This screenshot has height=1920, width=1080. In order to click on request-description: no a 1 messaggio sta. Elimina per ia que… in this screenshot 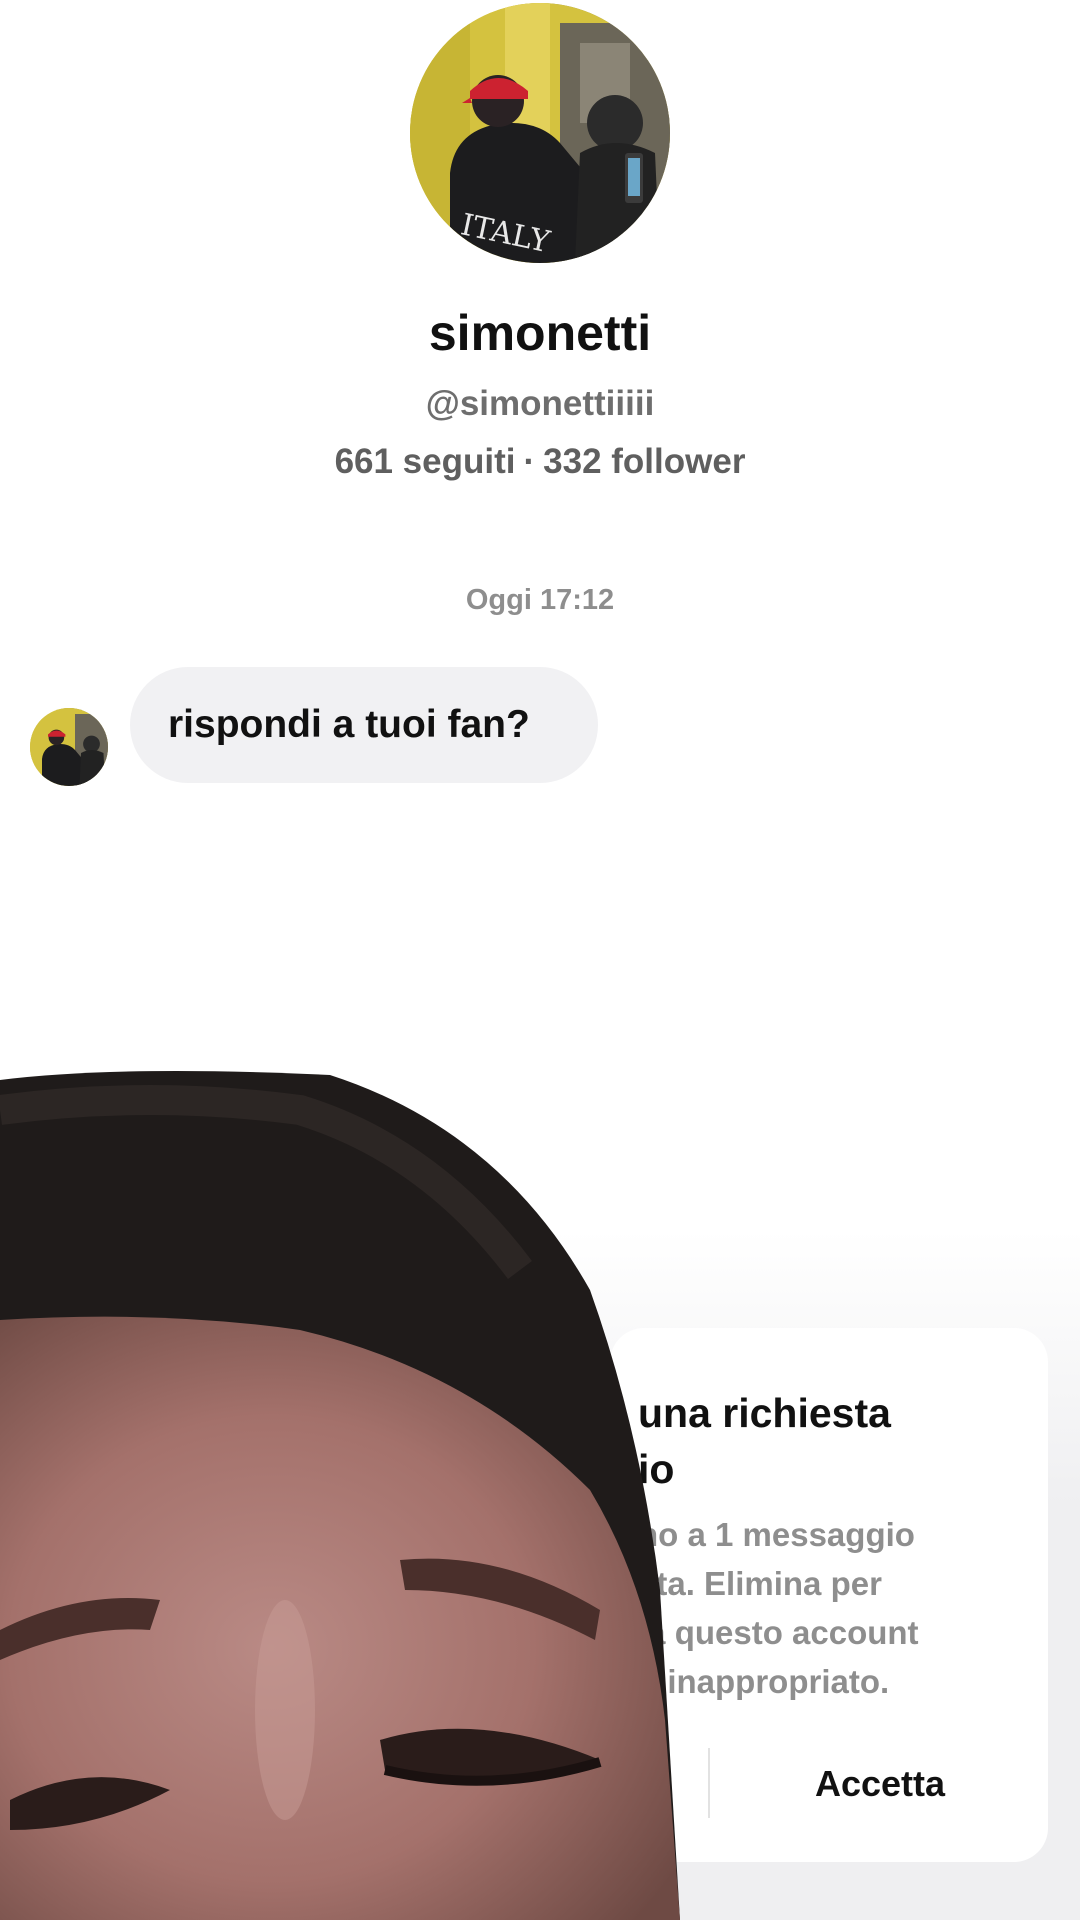, I will do `click(838, 1608)`.